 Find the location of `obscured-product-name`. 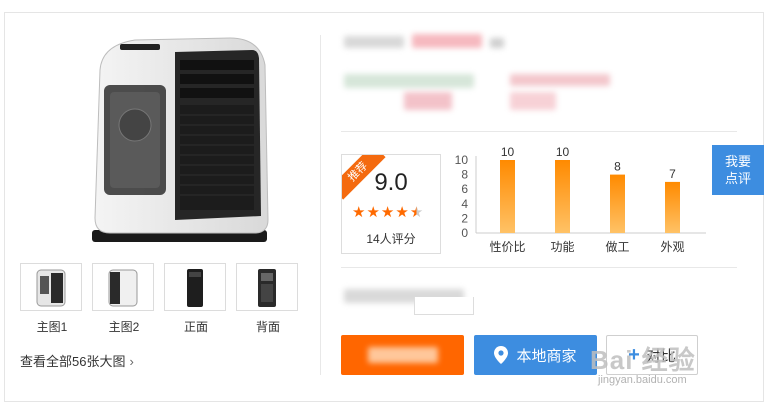

obscured-product-name is located at coordinates (374, 42).